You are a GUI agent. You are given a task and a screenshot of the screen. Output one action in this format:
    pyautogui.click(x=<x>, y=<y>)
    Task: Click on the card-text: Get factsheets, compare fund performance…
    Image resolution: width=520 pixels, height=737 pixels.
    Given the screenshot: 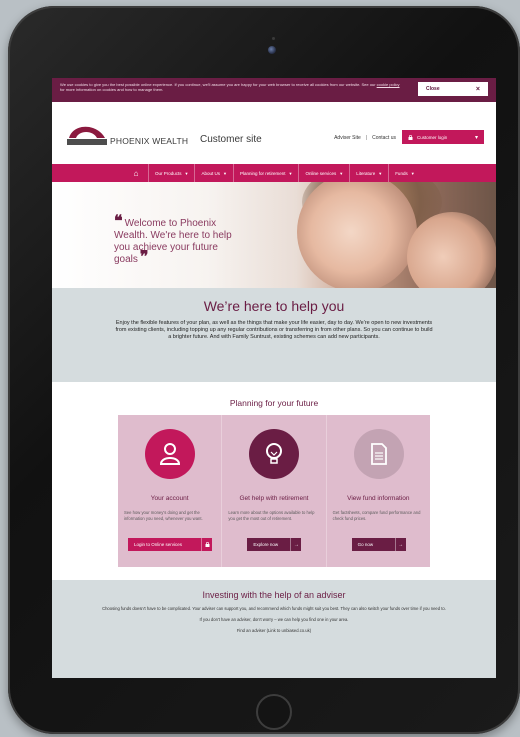 What is the action you would take?
    pyautogui.click(x=376, y=515)
    